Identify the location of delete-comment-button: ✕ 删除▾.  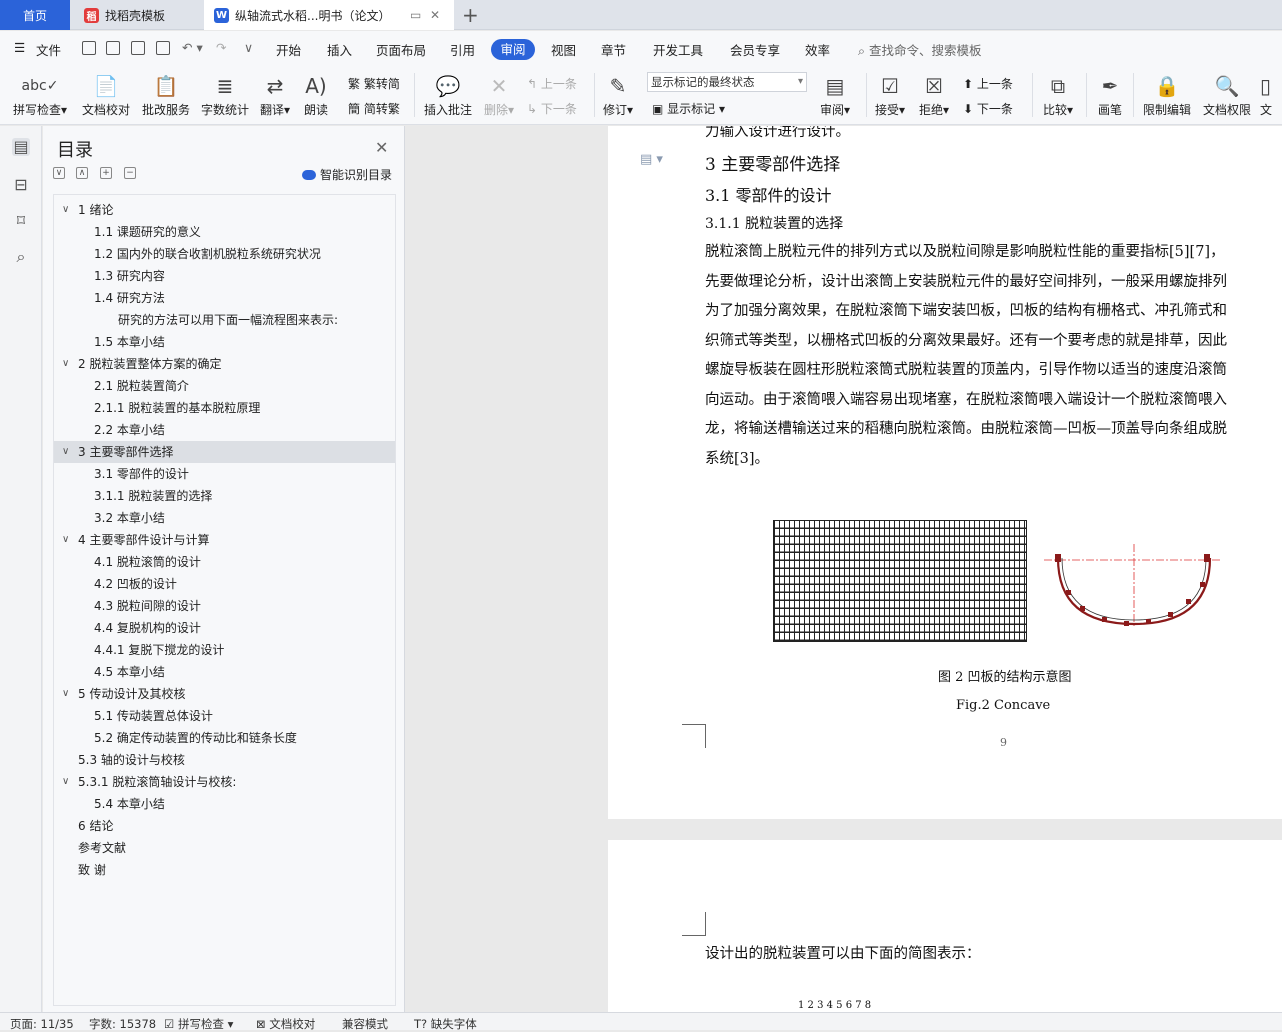
(499, 94).